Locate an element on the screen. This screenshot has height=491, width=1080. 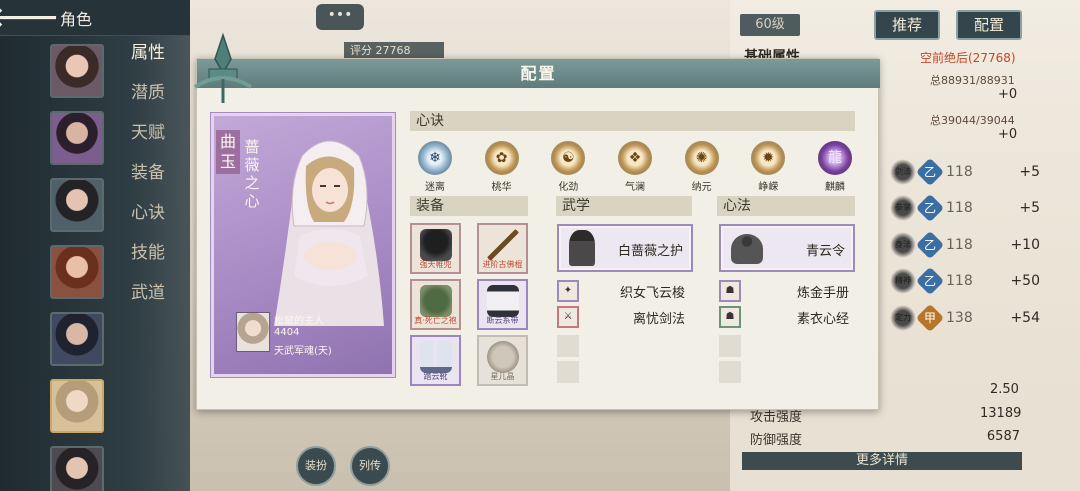
skill-bonus: +5 is located at coordinates (1029, 172).